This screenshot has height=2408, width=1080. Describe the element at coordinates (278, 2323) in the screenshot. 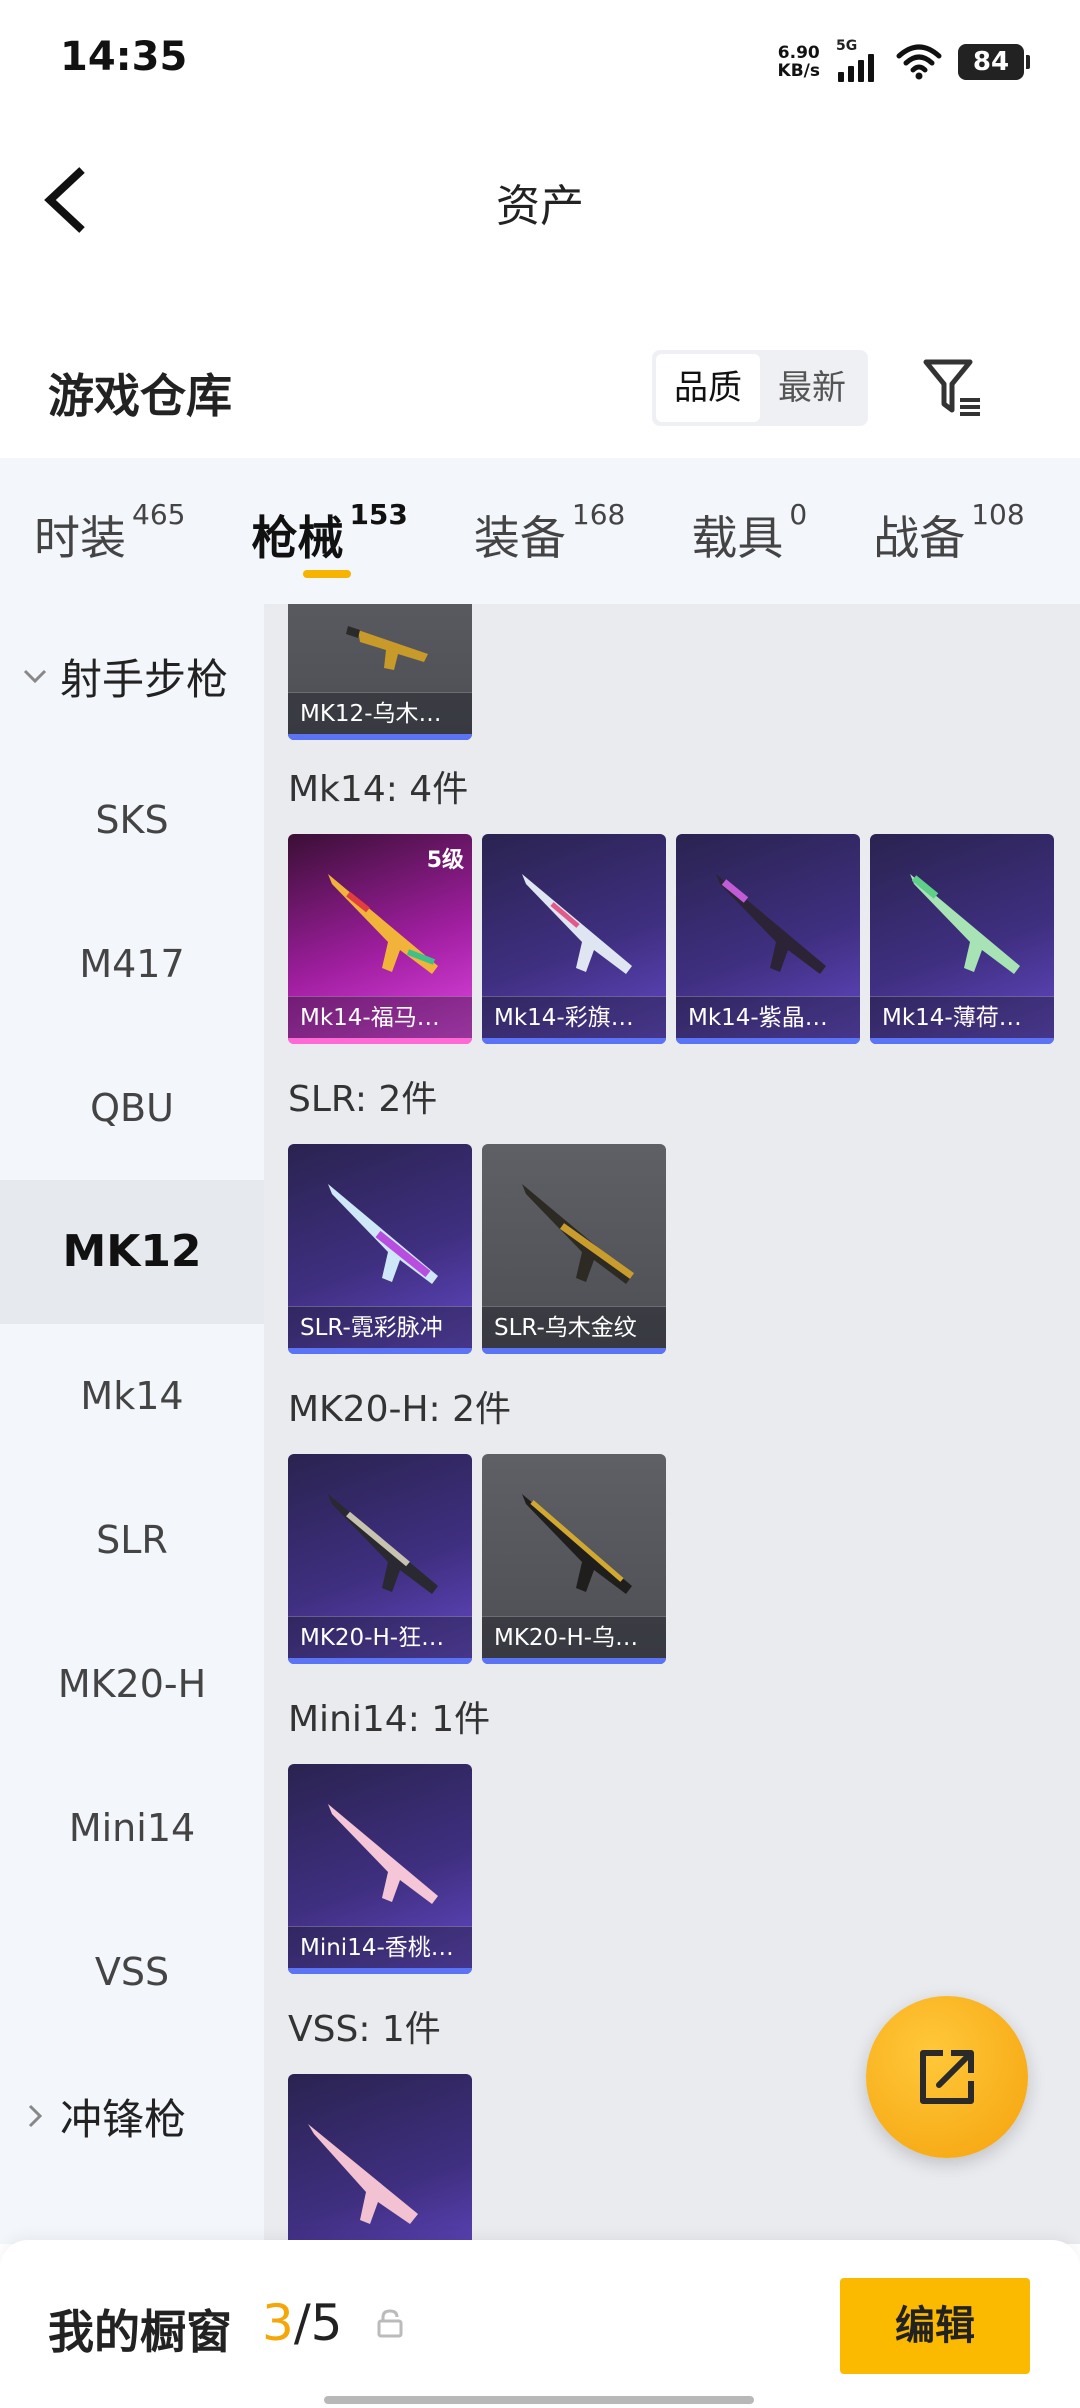

I see `showcase-current: 3` at that location.